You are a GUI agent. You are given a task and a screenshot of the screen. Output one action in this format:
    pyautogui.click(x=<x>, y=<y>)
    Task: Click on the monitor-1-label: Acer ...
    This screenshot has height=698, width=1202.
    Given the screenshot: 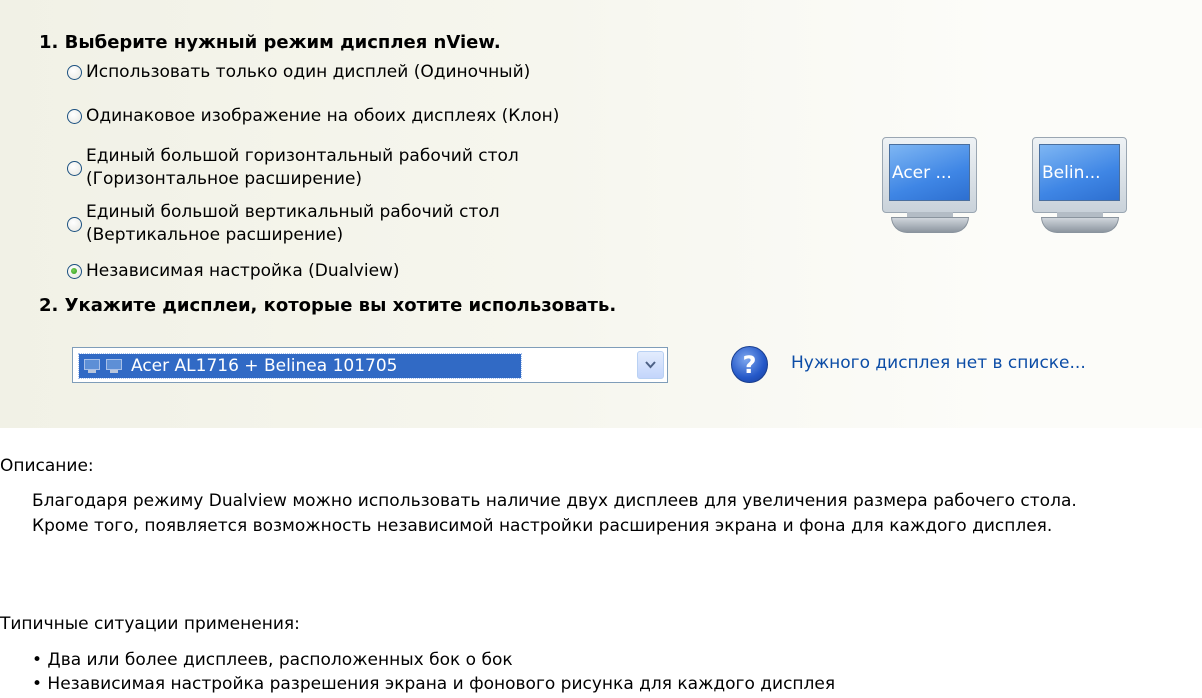 What is the action you would take?
    pyautogui.click(x=929, y=172)
    